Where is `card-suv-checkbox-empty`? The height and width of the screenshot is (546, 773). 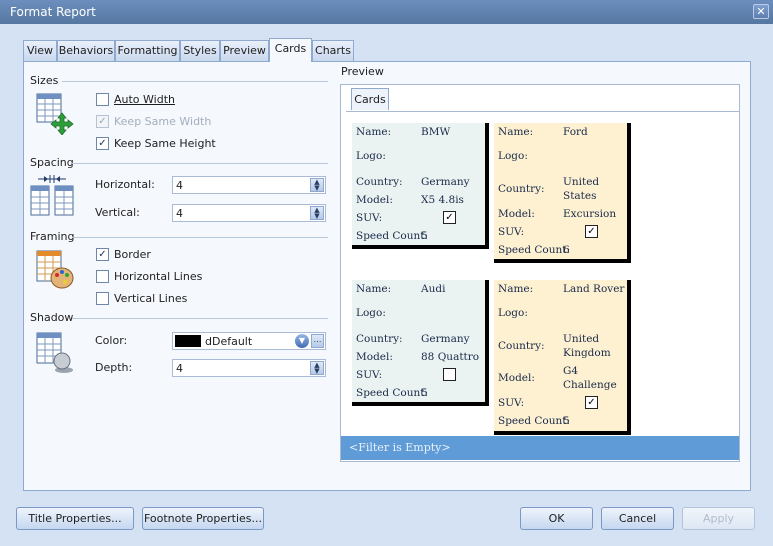 card-suv-checkbox-empty is located at coordinates (449, 374).